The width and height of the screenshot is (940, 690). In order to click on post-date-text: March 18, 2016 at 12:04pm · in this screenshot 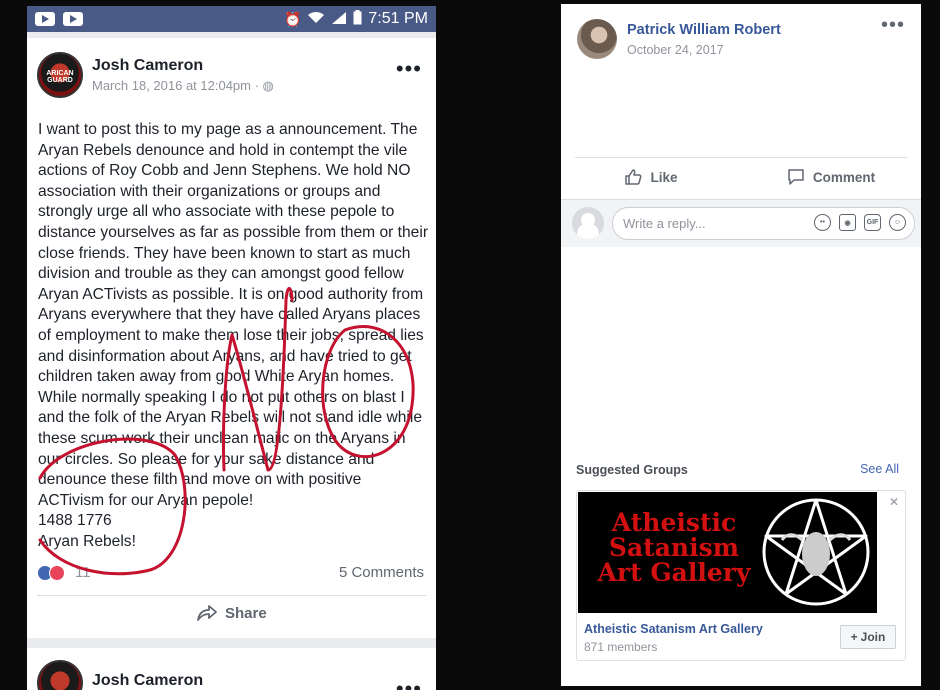, I will do `click(177, 85)`.